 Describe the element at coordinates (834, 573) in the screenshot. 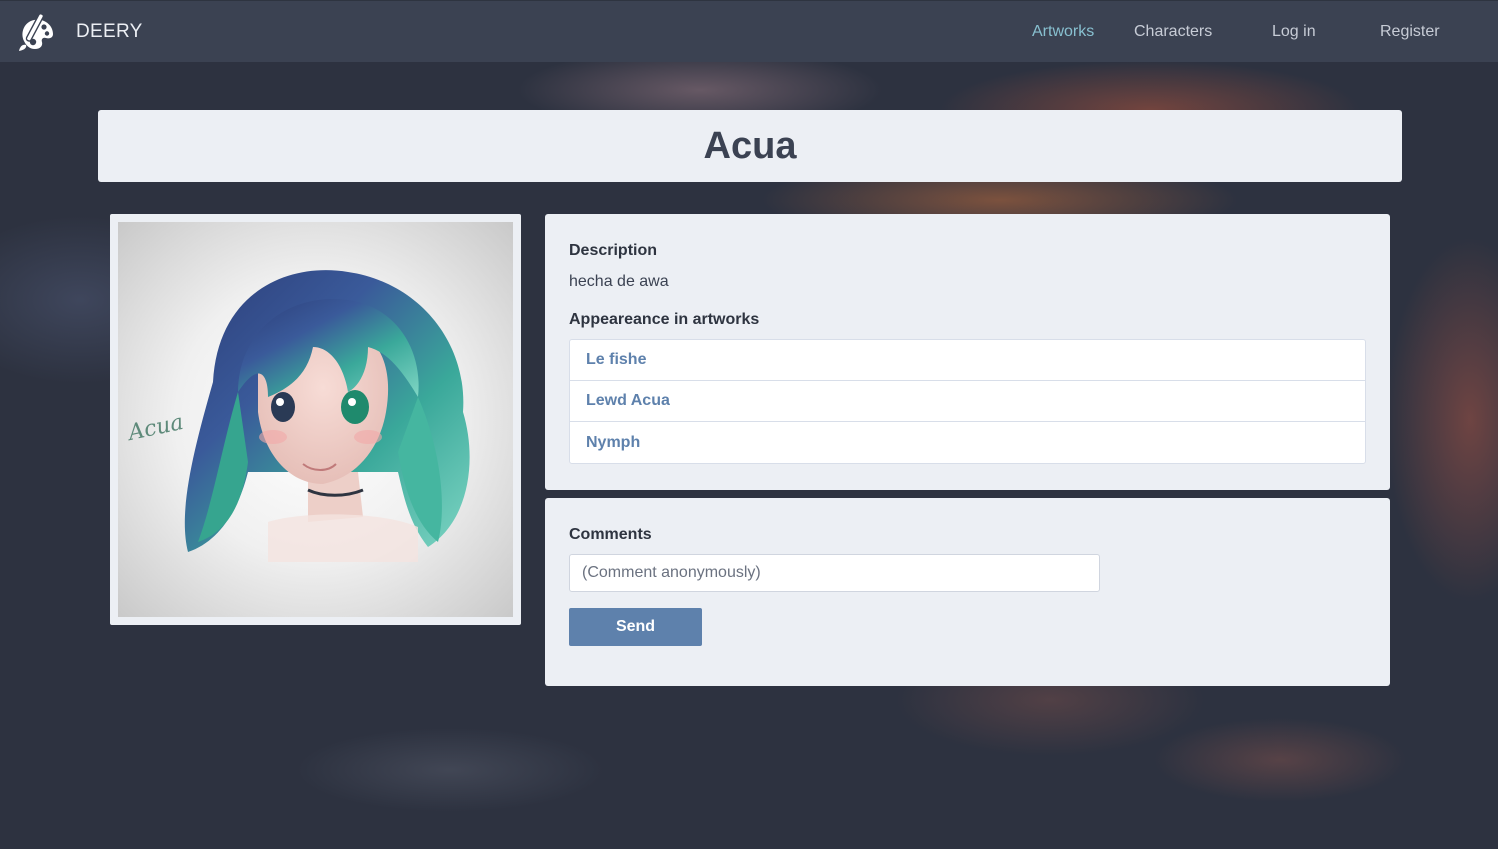

I see `comment-input` at that location.